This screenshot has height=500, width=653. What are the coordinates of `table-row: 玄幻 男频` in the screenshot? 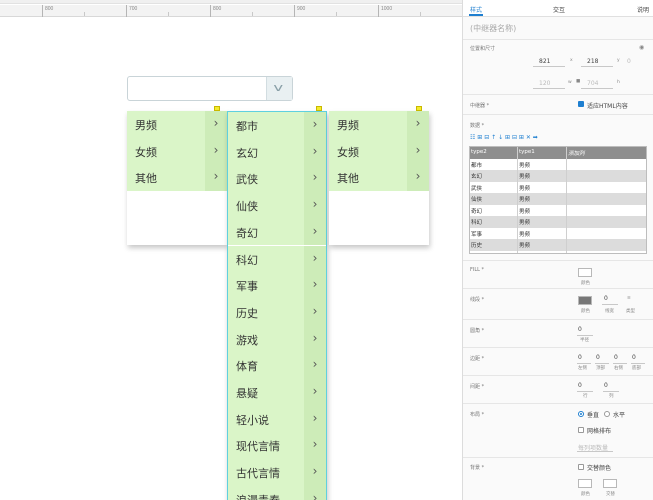 It's located at (558, 176).